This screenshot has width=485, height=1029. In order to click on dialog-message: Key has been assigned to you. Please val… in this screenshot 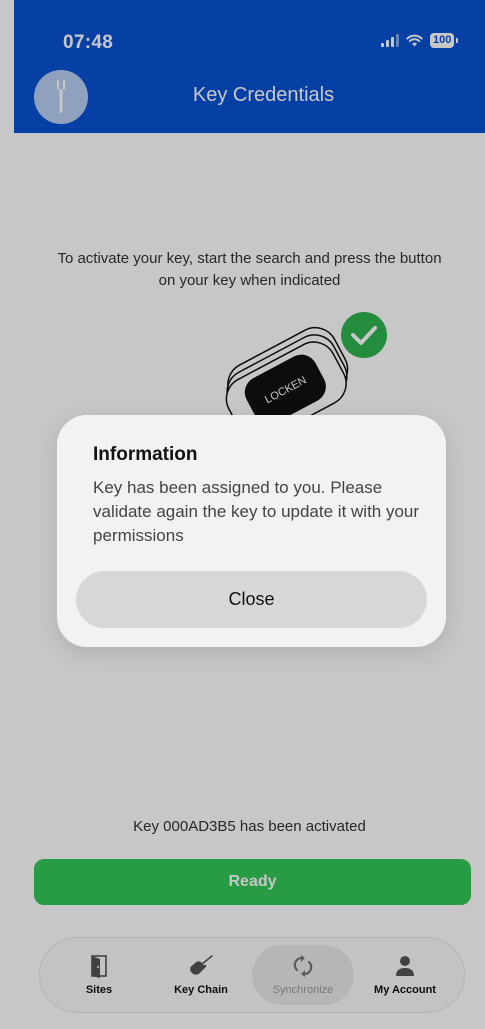, I will do `click(256, 511)`.